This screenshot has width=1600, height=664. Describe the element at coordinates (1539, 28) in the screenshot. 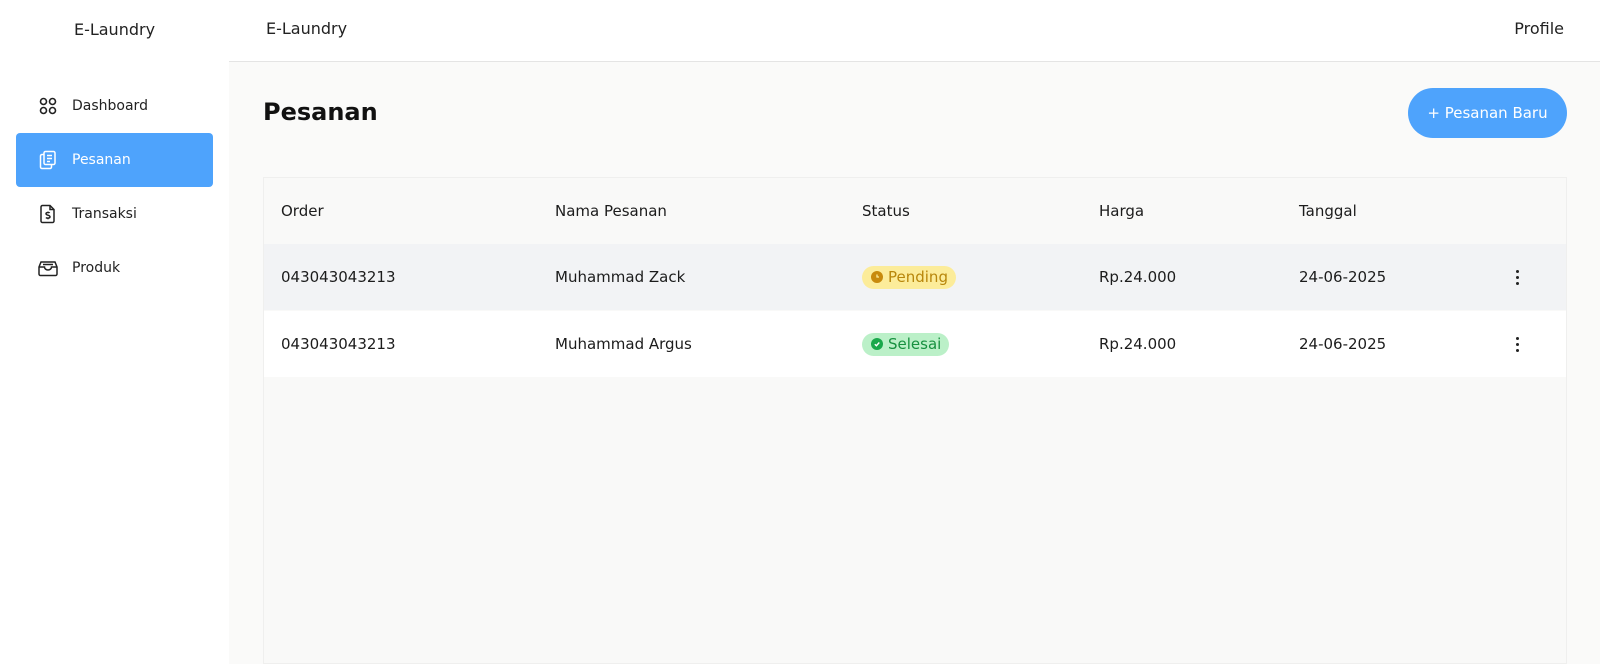

I see `profile-link: Profile` at that location.